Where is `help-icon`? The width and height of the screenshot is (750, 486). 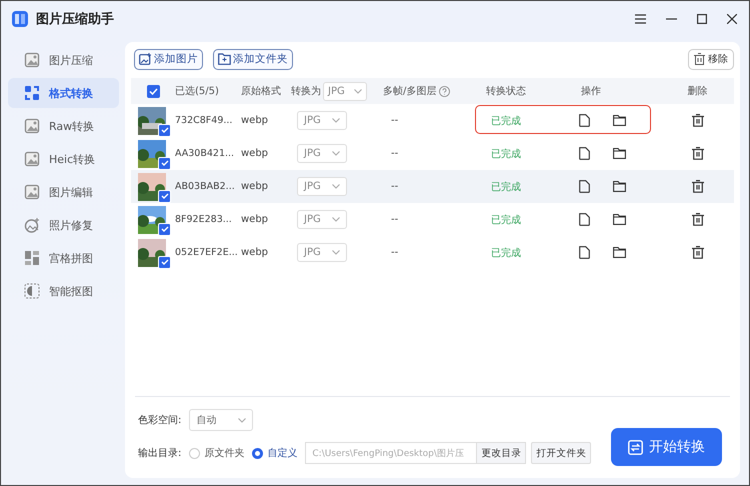 help-icon is located at coordinates (444, 91).